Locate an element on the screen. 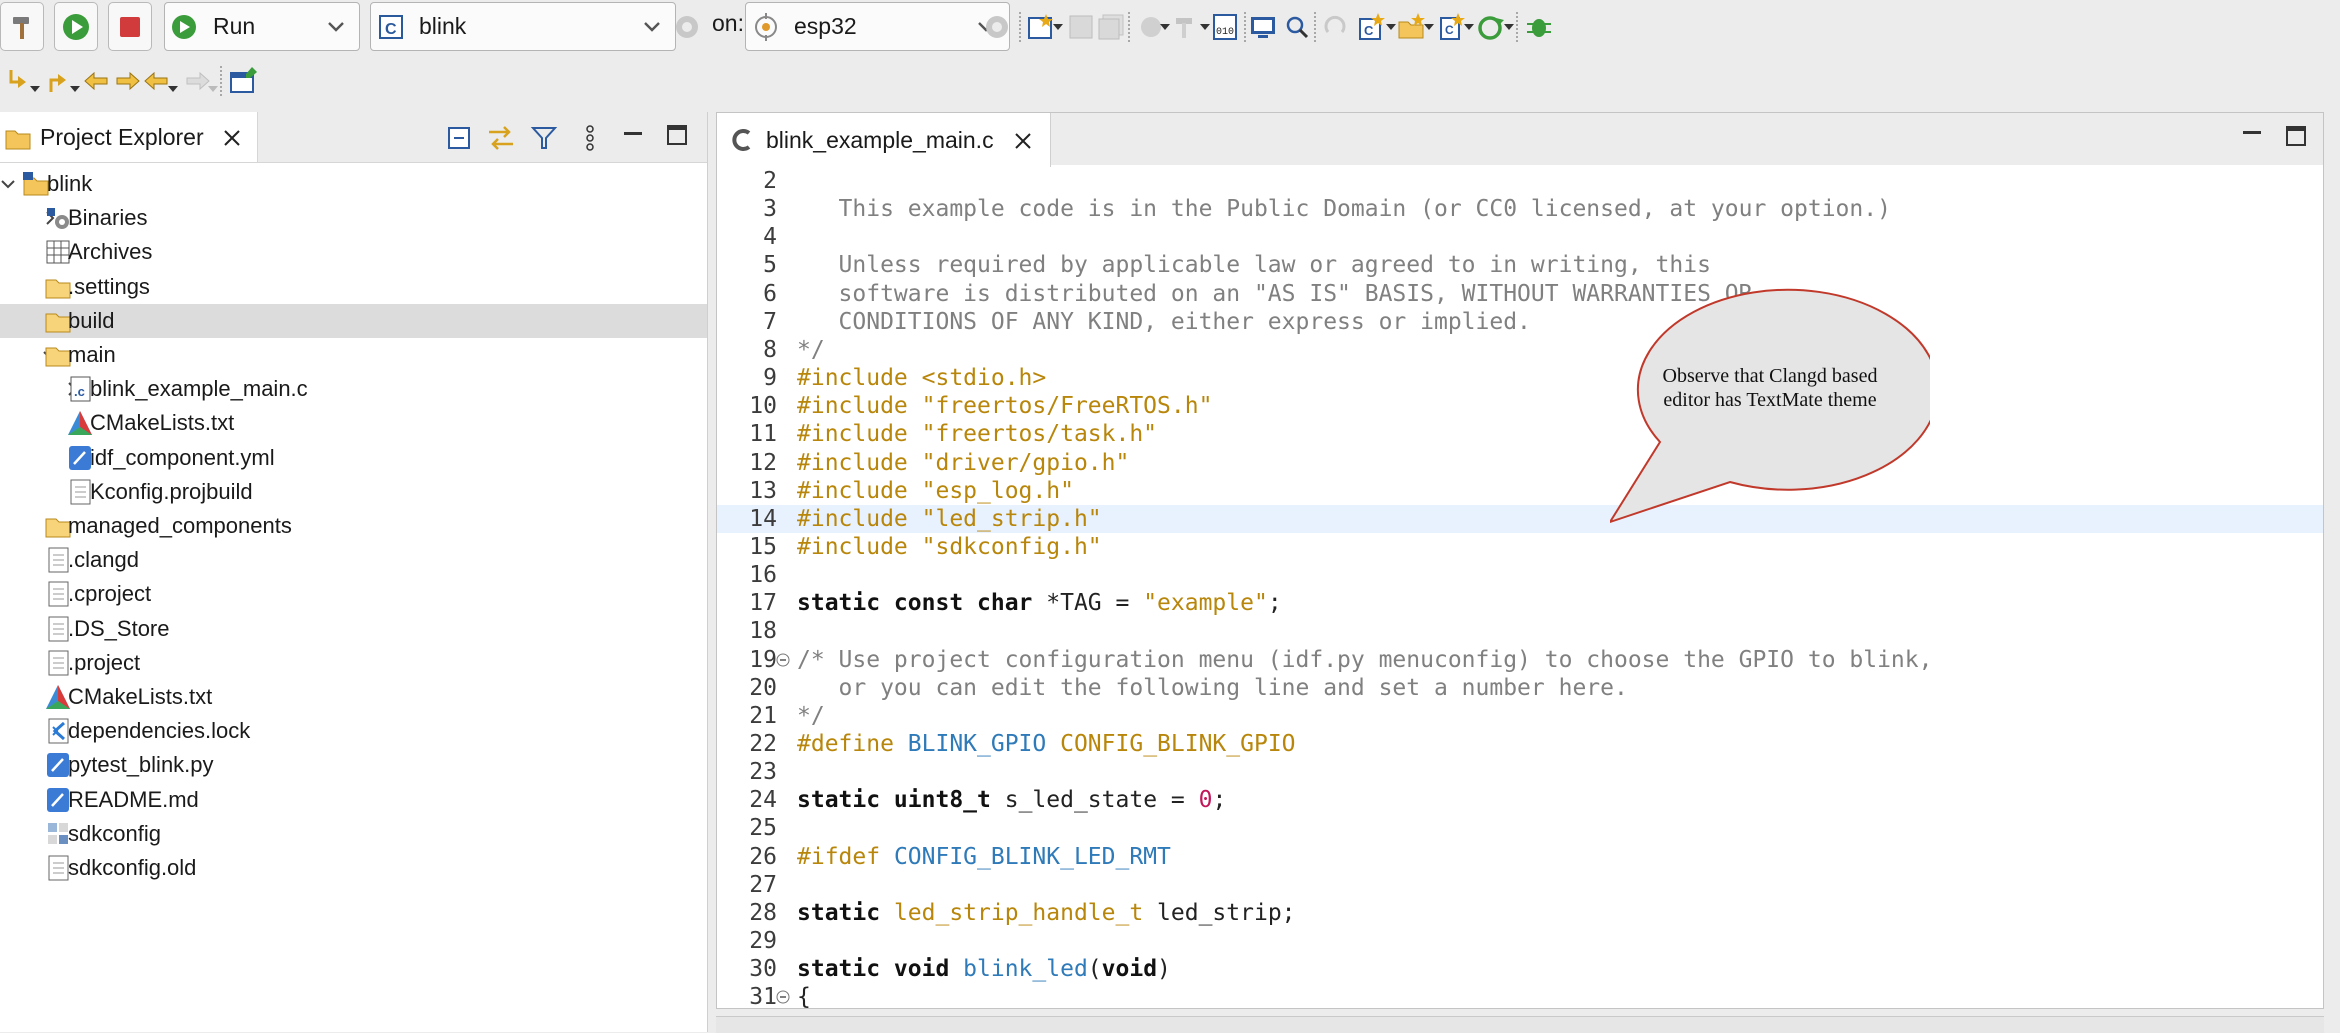 The height and width of the screenshot is (1033, 2340). save-icon is located at coordinates (1081, 27).